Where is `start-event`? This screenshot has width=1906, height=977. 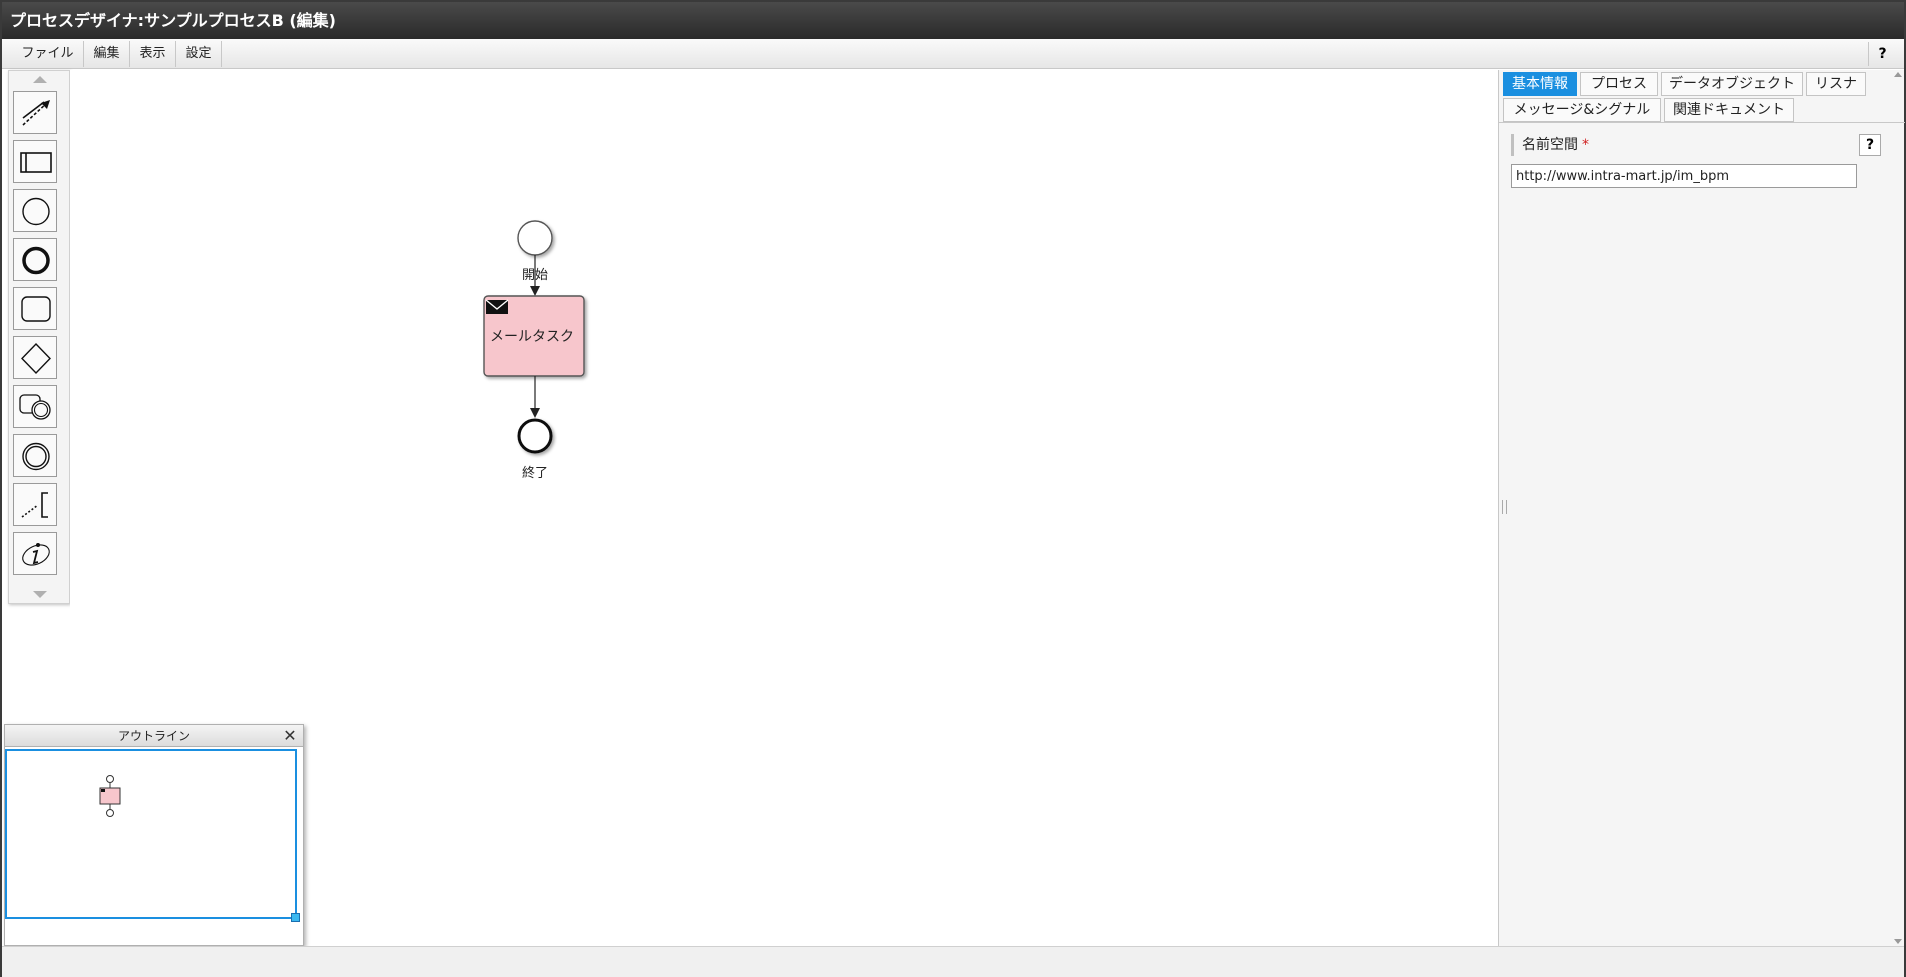
start-event is located at coordinates (535, 238).